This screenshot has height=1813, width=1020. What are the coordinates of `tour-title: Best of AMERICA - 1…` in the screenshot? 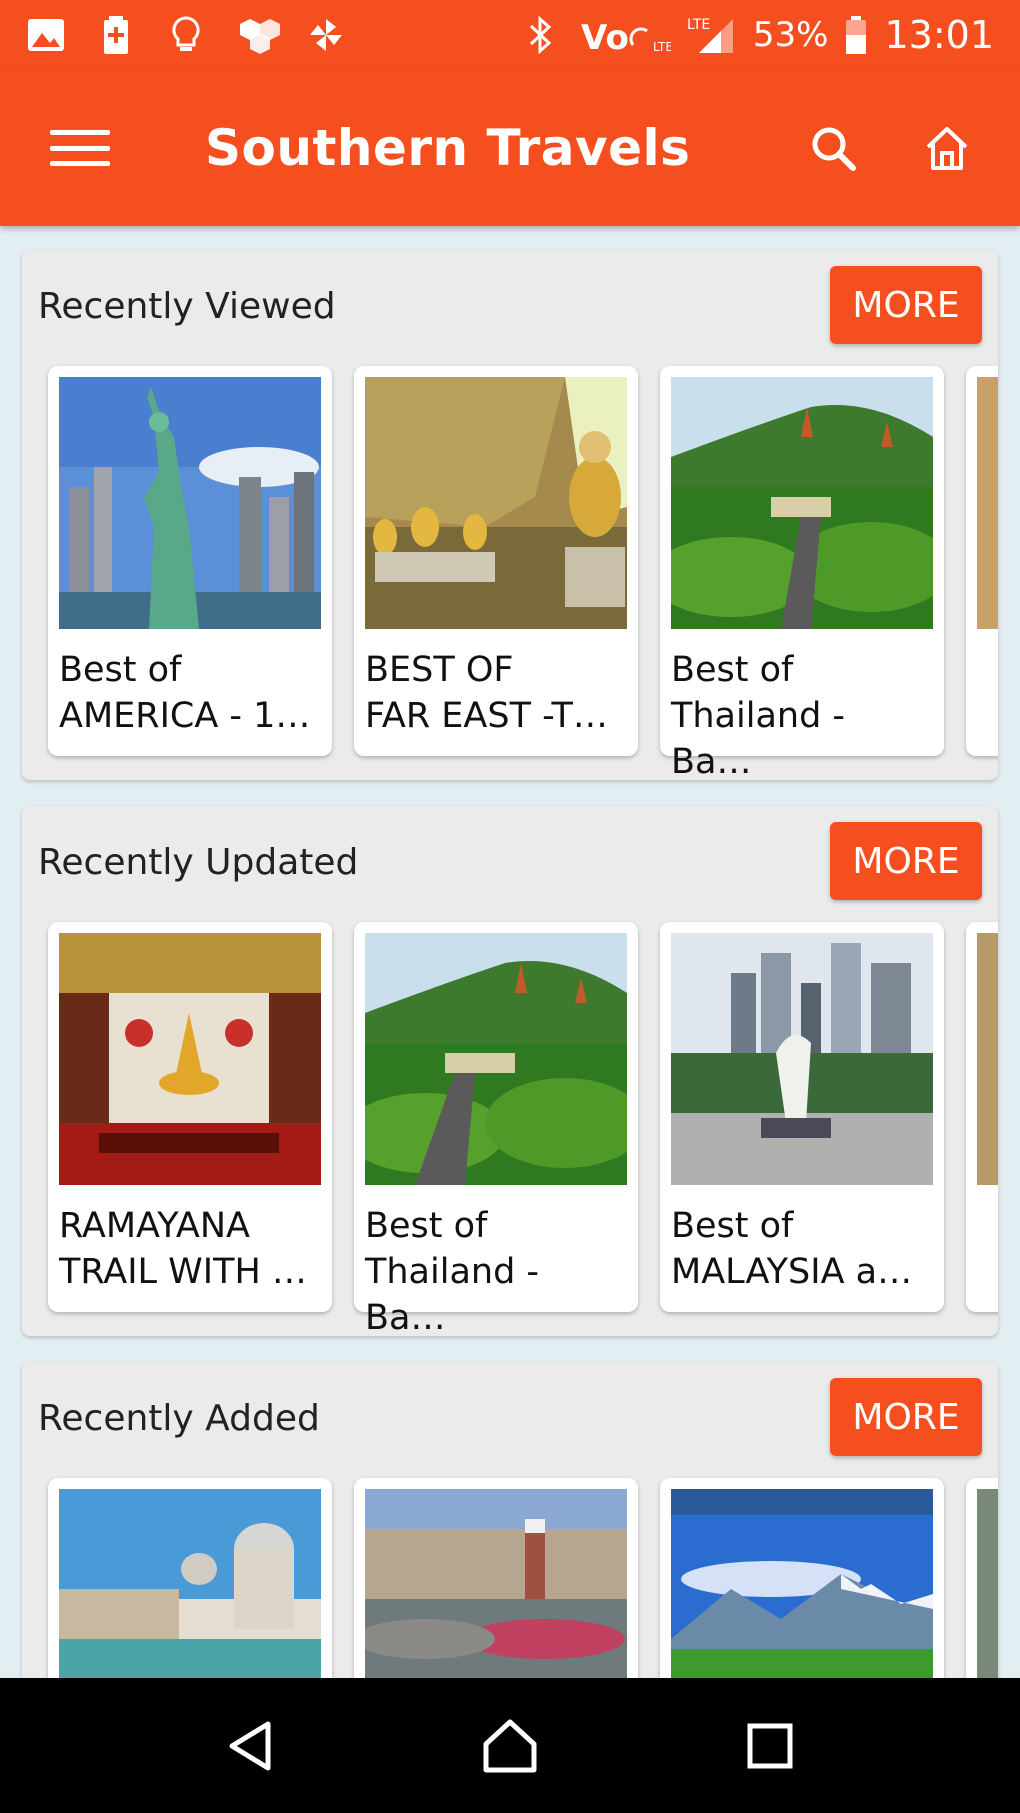 It's located at (185, 693).